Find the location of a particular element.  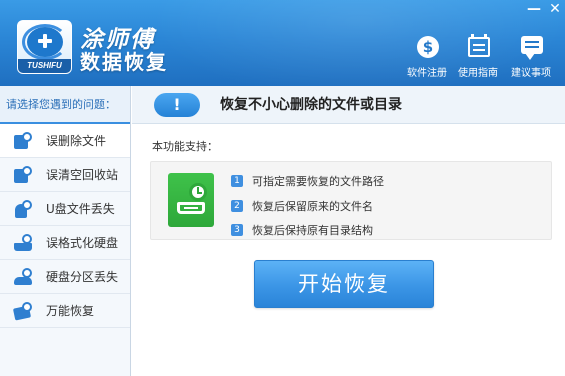

sidebar-item-partition-lost: 硬盘分区丢失 is located at coordinates (65, 277).